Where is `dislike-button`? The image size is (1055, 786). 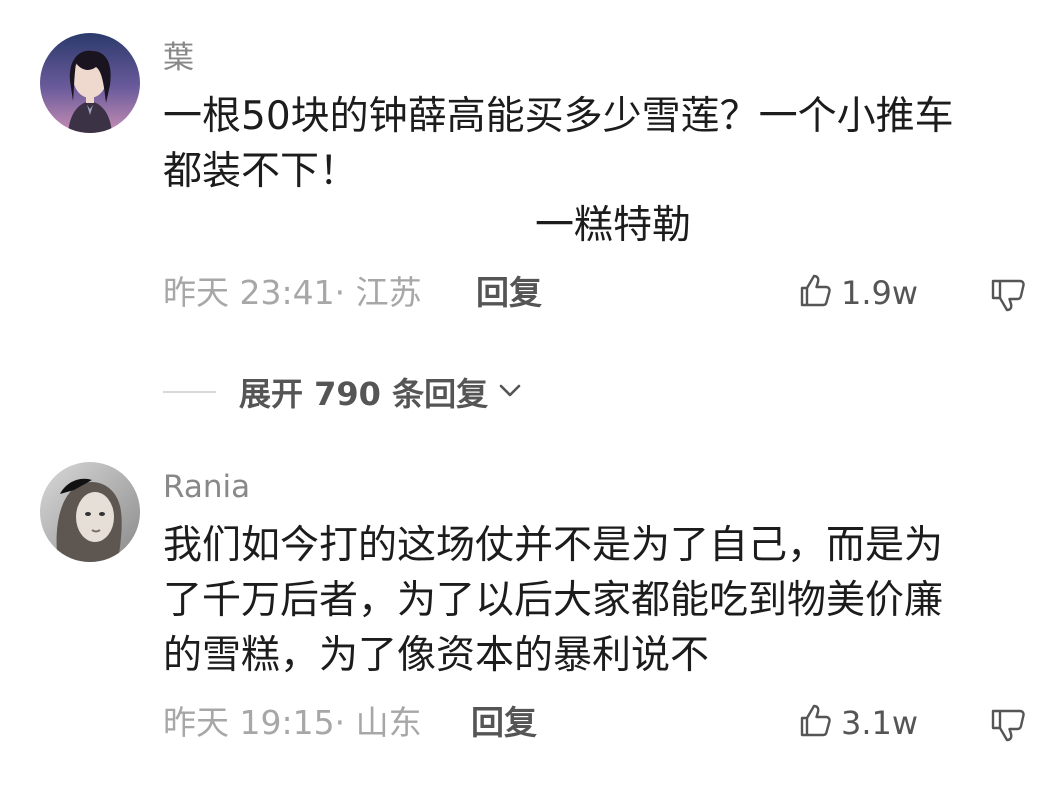
dislike-button is located at coordinates (1008, 725).